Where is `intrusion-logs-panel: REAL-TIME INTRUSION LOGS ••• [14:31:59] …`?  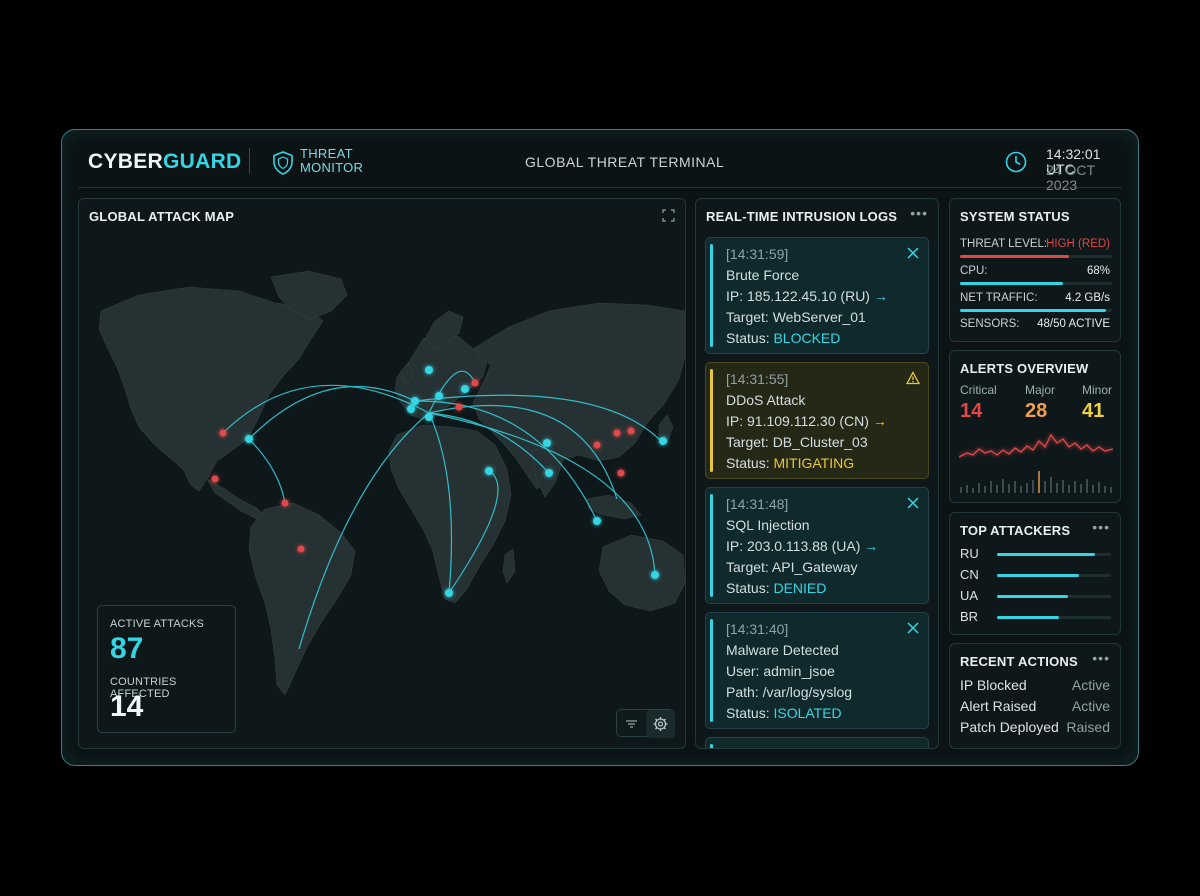 intrusion-logs-panel: REAL-TIME INTRUSION LOGS ••• [14:31:59] … is located at coordinates (817, 473).